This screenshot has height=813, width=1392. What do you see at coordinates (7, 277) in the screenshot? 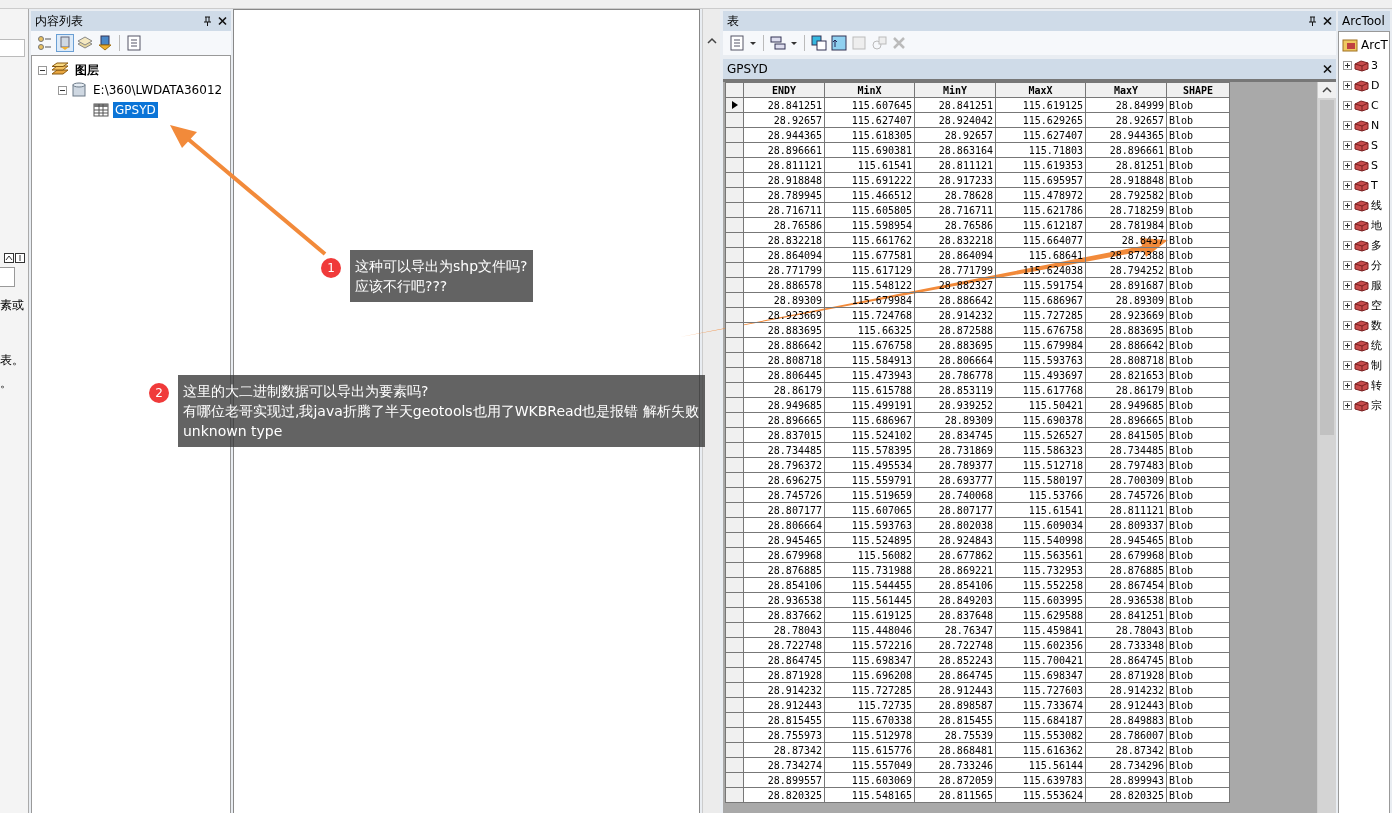
I see `input-field` at bounding box center [7, 277].